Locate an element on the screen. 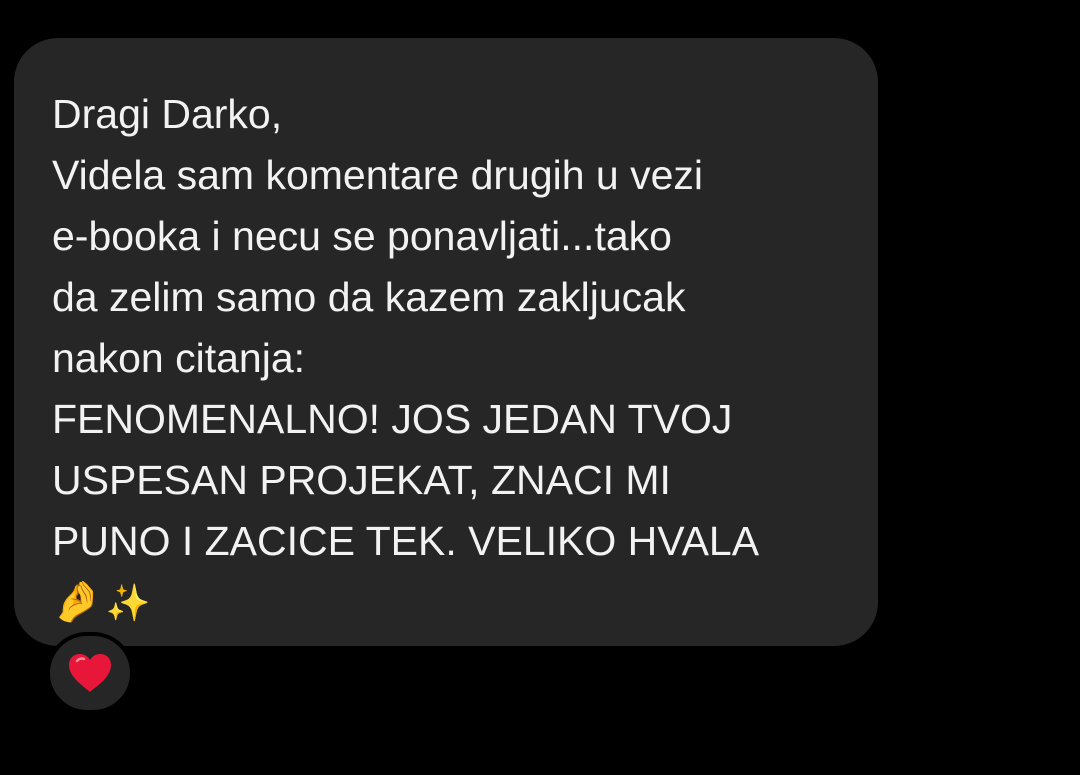 This screenshot has width=1080, height=775. message-line: nakon citanja: is located at coordinates (179, 358).